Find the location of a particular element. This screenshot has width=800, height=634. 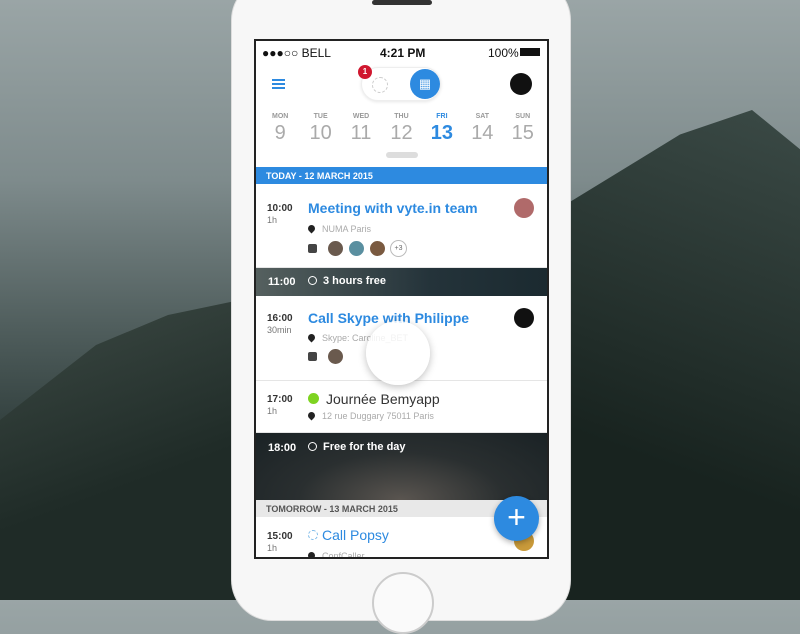

week-strip: MON 9 TUE 10 WED 11 THU 12 FRI 13 SAT 14 SUN 15 is located at coordinates (401, 129).